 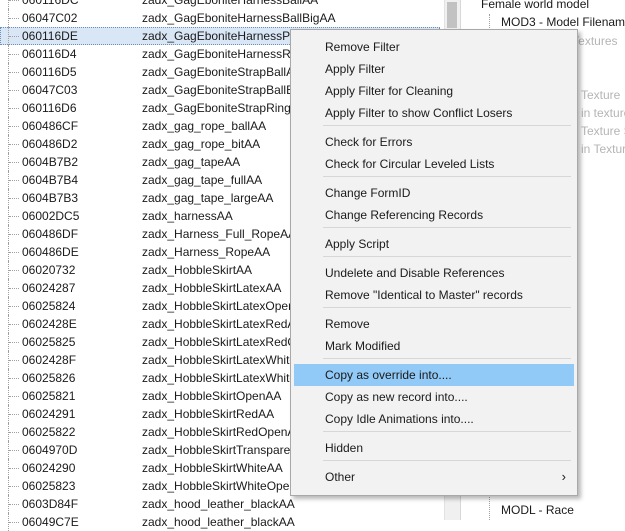 What do you see at coordinates (49, 288) in the screenshot?
I see `form-id-cell: 06024287` at bounding box center [49, 288].